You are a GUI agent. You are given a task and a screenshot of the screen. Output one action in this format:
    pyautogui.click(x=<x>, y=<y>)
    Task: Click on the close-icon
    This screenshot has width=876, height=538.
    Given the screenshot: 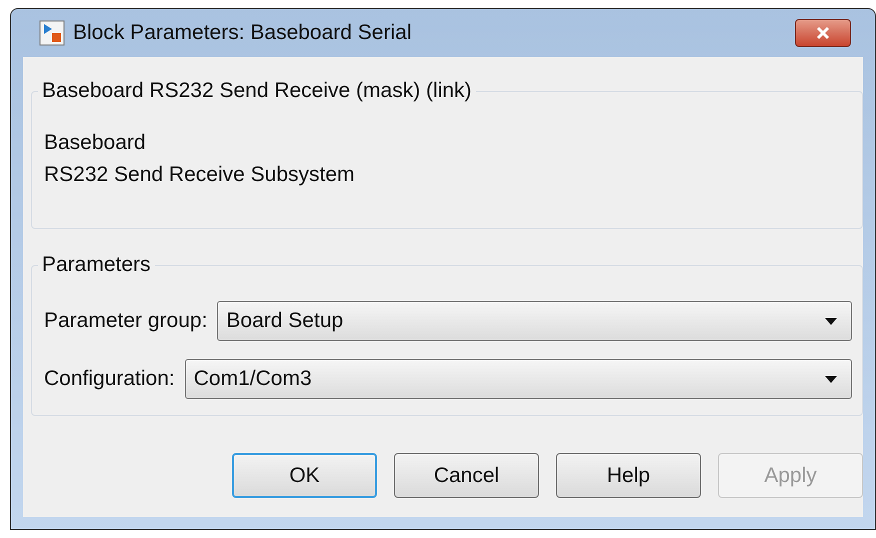 What is the action you would take?
    pyautogui.click(x=823, y=33)
    